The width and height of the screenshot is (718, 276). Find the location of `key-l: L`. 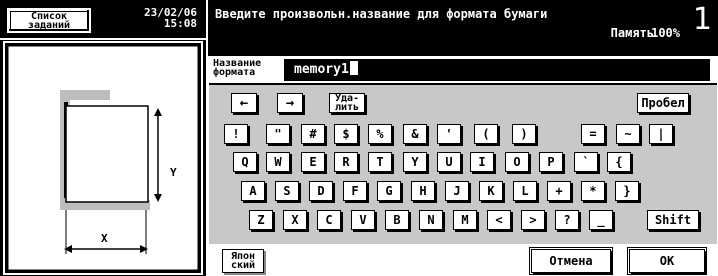

key-l: L is located at coordinates (525, 191).